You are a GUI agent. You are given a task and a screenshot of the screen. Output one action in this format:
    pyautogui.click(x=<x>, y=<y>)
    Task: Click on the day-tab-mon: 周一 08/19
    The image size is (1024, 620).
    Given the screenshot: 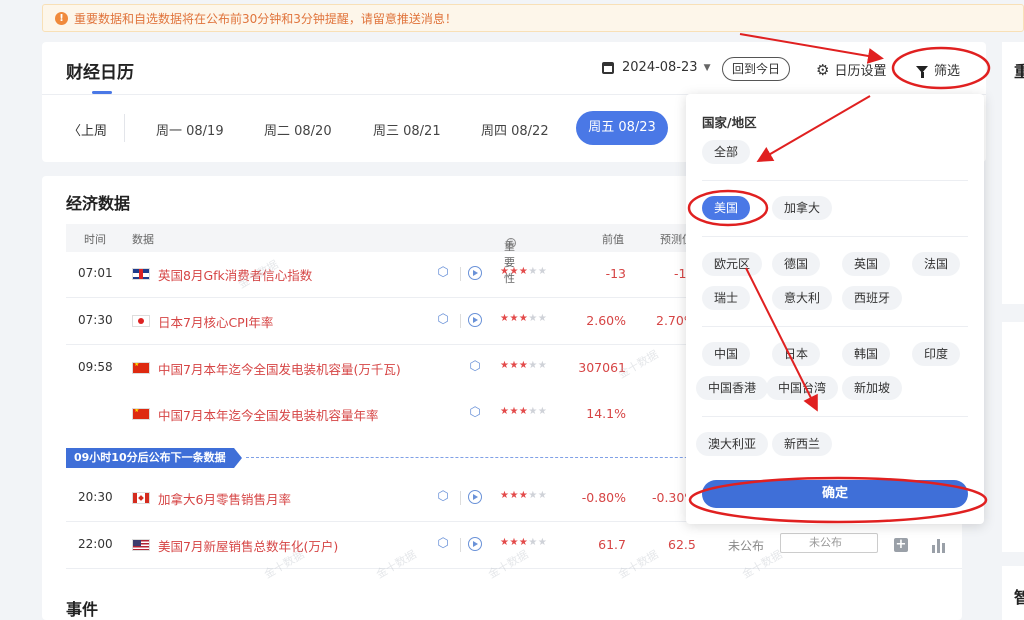 What is the action you would take?
    pyautogui.click(x=190, y=129)
    